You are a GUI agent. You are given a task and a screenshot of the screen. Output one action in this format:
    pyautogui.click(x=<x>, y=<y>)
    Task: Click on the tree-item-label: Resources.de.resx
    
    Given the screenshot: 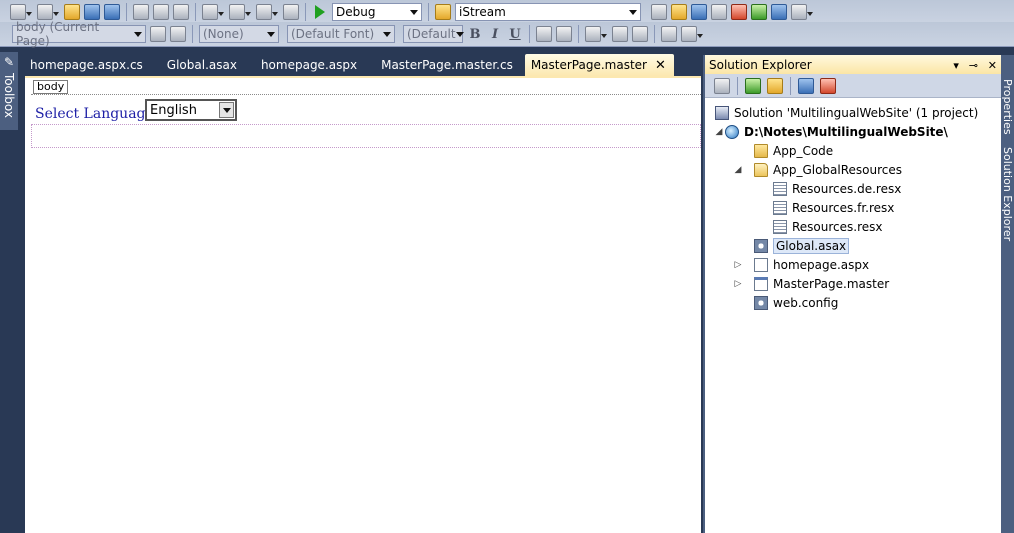 What is the action you would take?
    pyautogui.click(x=847, y=189)
    